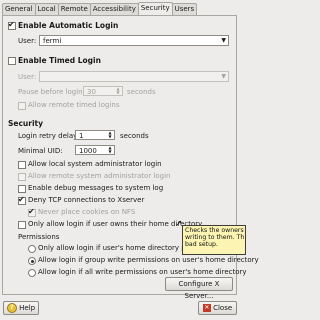  What do you see at coordinates (52, 41) in the screenshot?
I see `auto-login-user-value: fermi` at bounding box center [52, 41].